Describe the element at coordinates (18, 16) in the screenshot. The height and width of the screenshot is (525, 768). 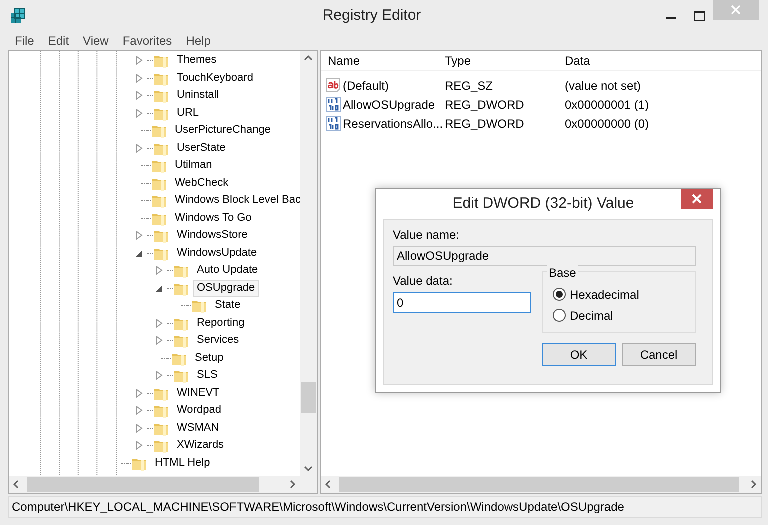
I see `registry-app-icon` at that location.